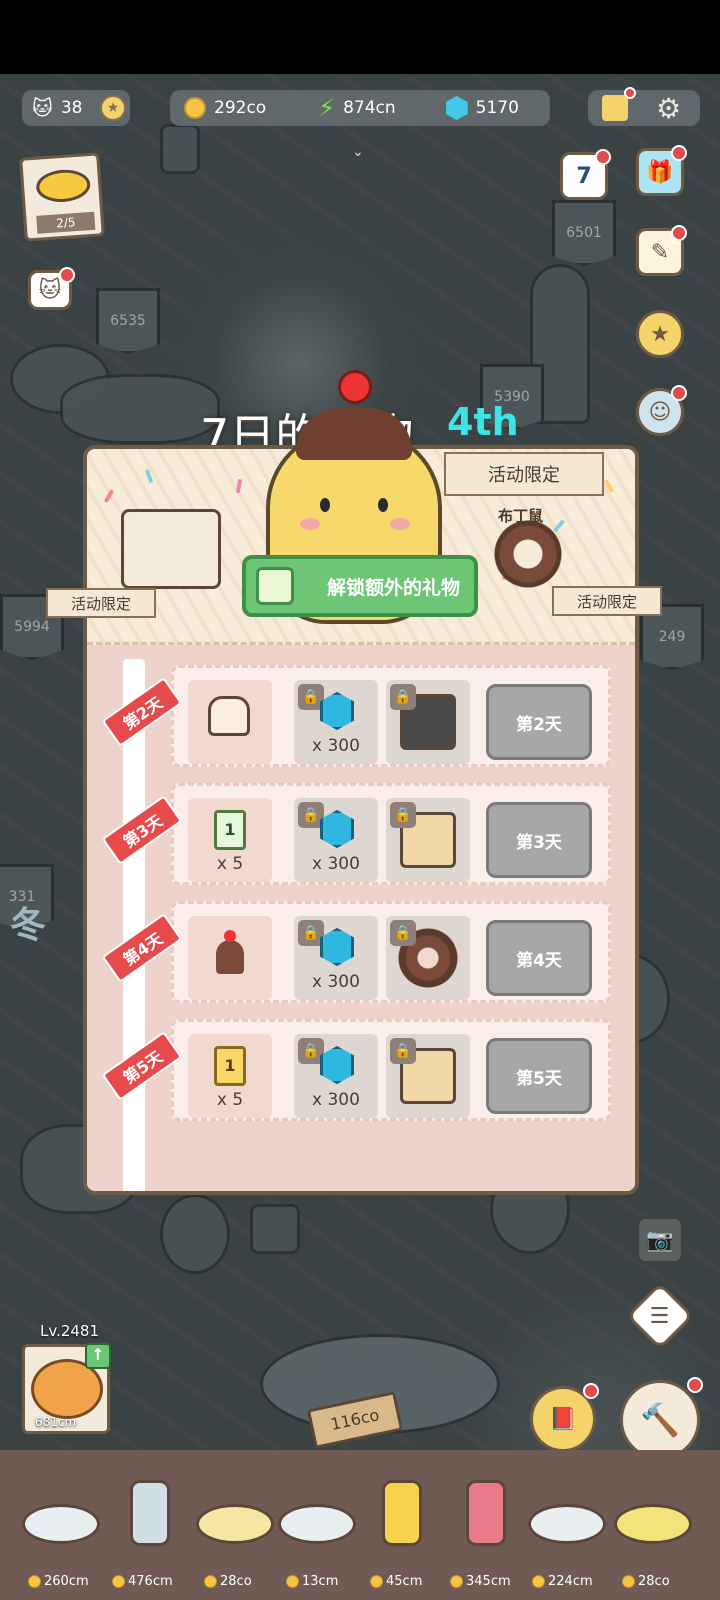 This screenshot has width=720, height=1600. I want to click on level-card: ↑ 681cm, so click(66, 1388).